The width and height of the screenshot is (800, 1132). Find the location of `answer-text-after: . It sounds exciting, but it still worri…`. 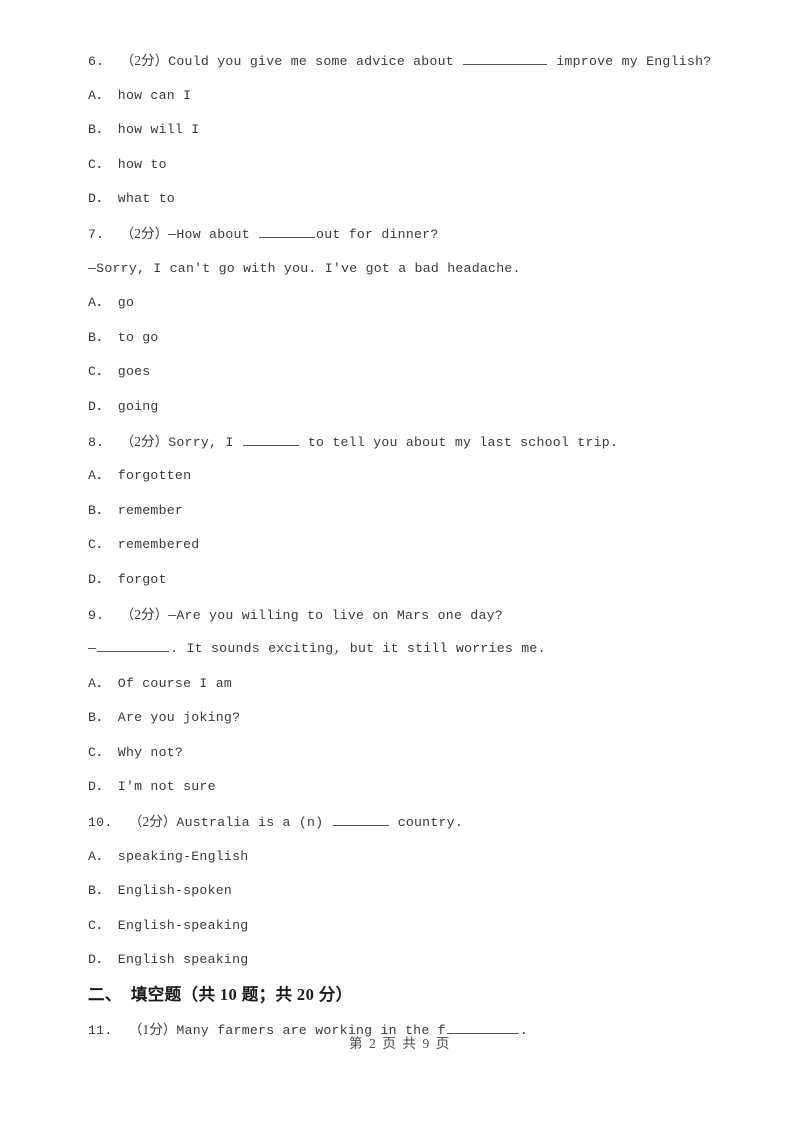

answer-text-after: . It sounds exciting, but it still worri… is located at coordinates (358, 649).